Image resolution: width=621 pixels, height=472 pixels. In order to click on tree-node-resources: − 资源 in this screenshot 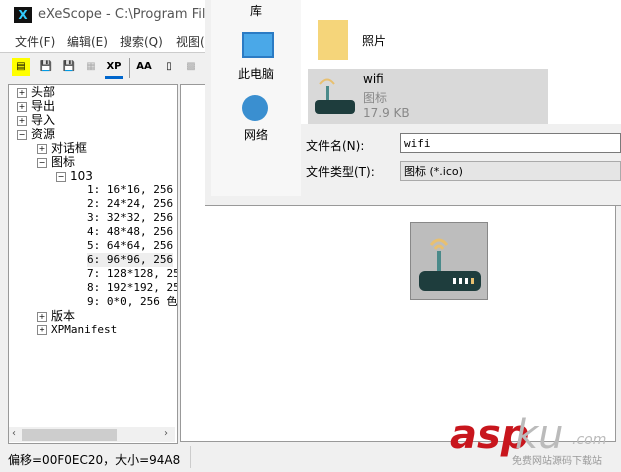, I will do `click(36, 134)`.